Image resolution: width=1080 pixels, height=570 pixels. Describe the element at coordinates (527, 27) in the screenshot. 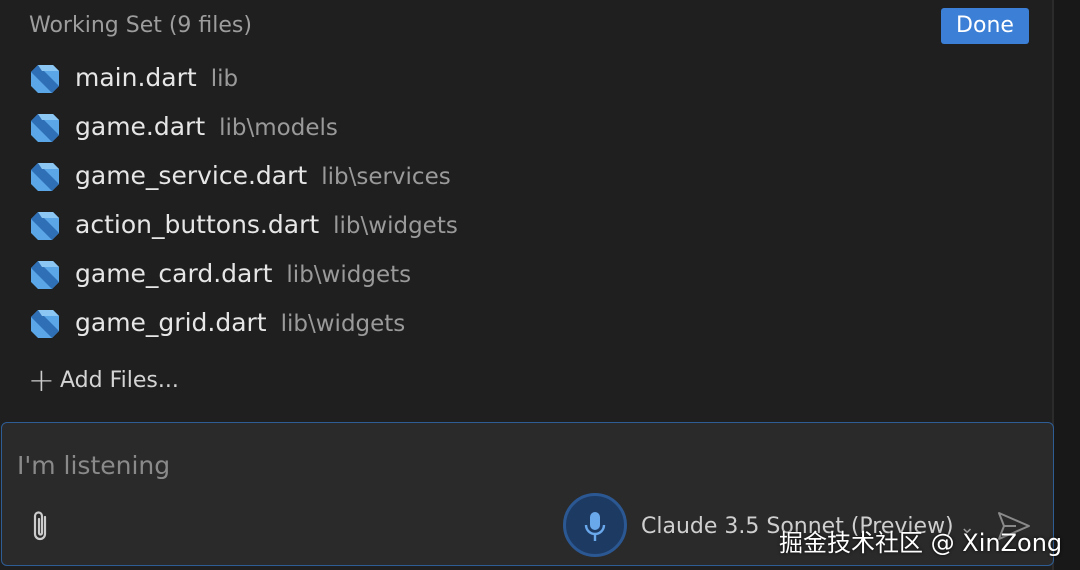

I see `working-set-header: Working Set (9 files) Done` at that location.